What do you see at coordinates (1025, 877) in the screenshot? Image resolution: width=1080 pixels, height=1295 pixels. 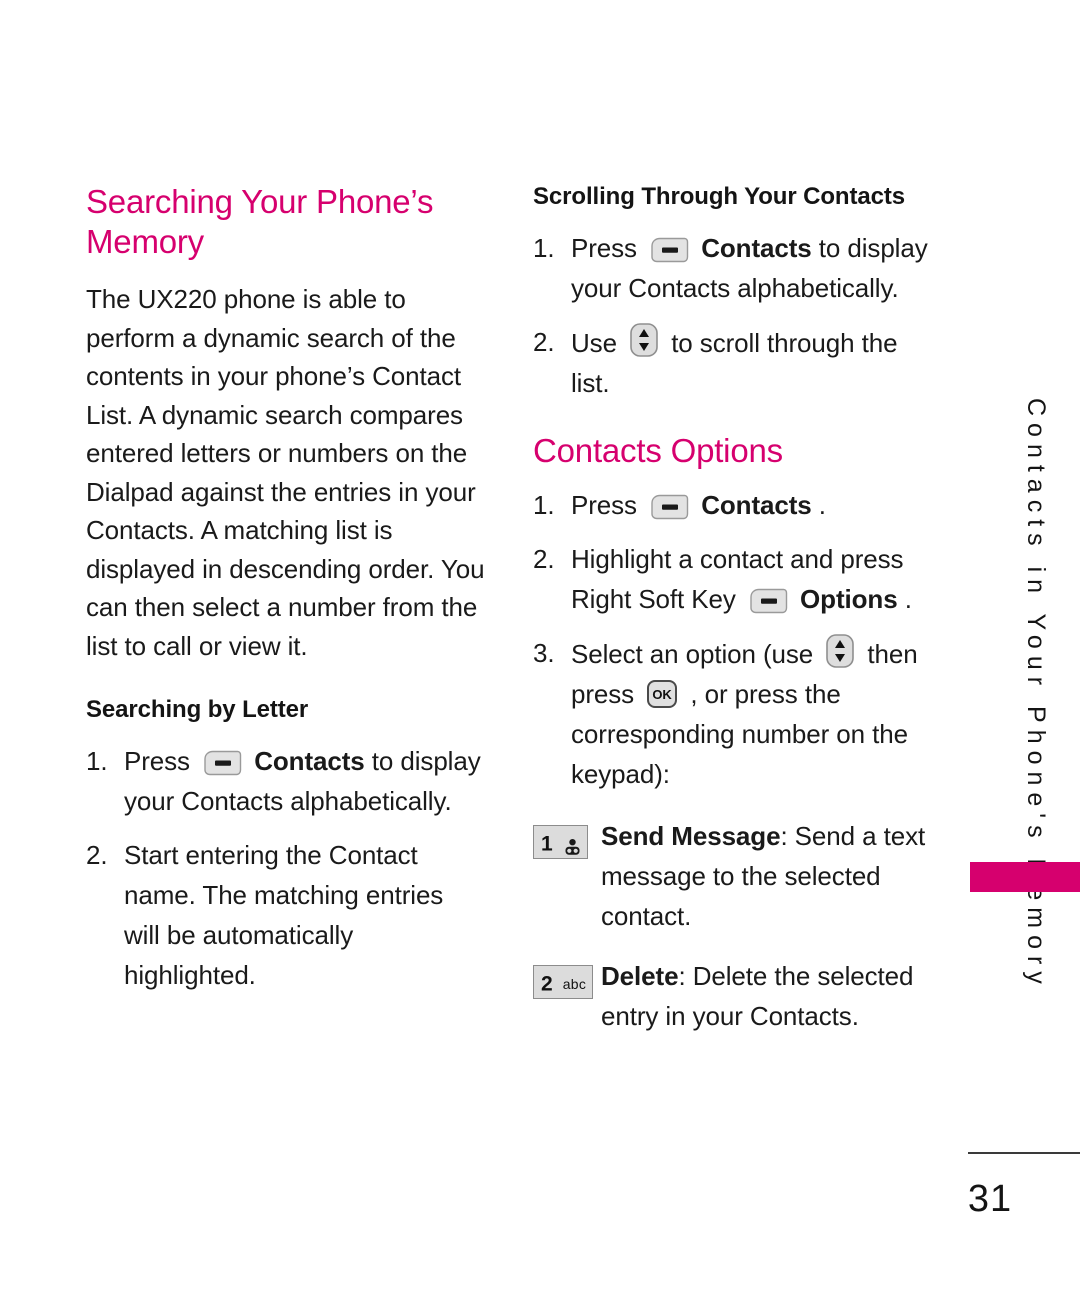 I see `side-tab-marker` at bounding box center [1025, 877].